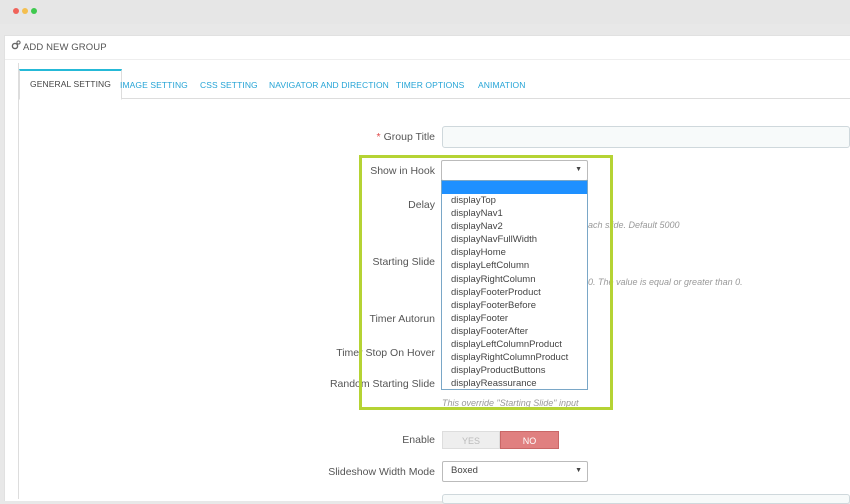 The image size is (850, 504). I want to click on group-title-label-text: Group Title, so click(409, 137).